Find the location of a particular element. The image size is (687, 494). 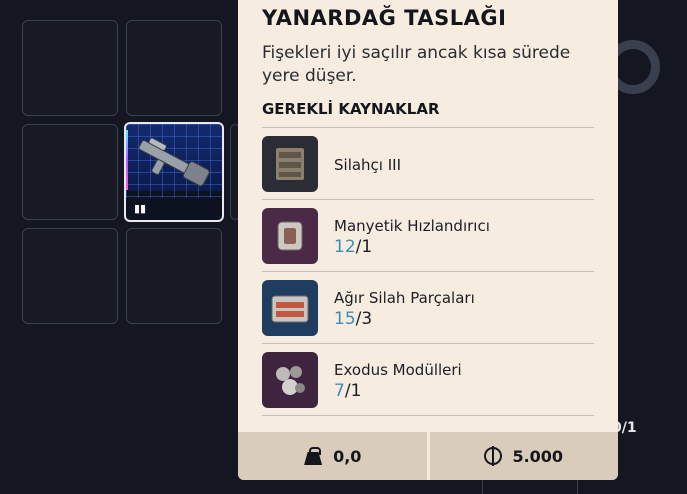

requirement-name: Ağır Silah Parçaları is located at coordinates (404, 298).